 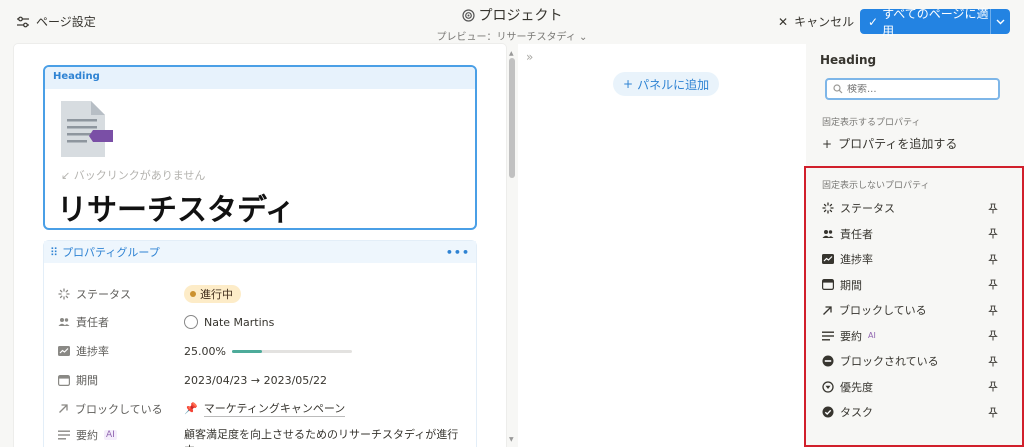 What do you see at coordinates (260, 78) in the screenshot?
I see `heading-block-label: Heading` at bounding box center [260, 78].